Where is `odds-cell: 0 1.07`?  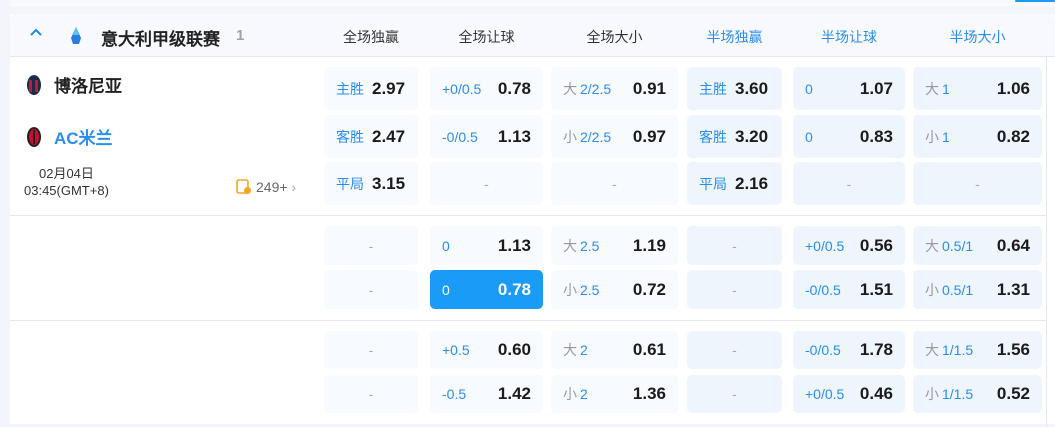 odds-cell: 0 1.07 is located at coordinates (849, 88).